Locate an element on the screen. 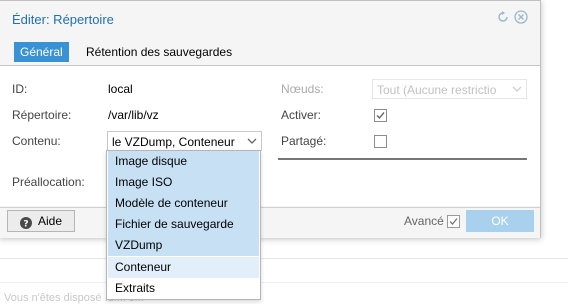 The height and width of the screenshot is (304, 568). shared-label: Partagé: is located at coordinates (304, 141).